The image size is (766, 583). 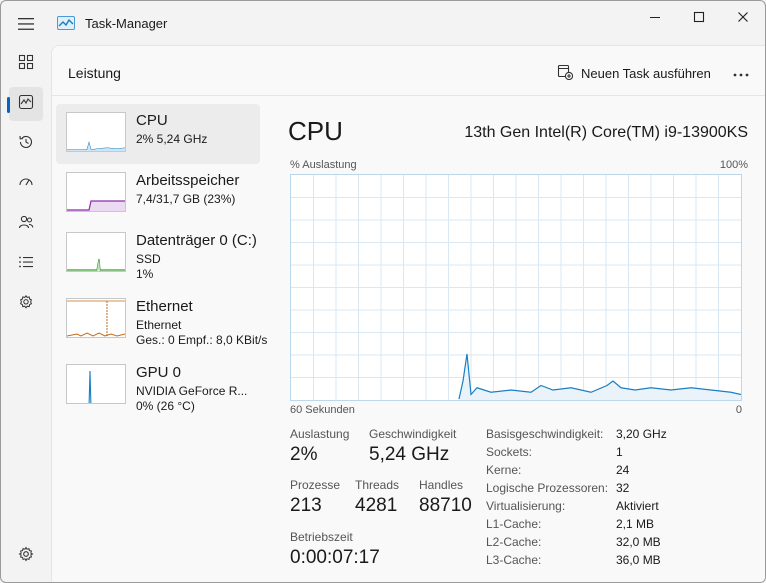 I want to click on services-icon, so click(x=26, y=304).